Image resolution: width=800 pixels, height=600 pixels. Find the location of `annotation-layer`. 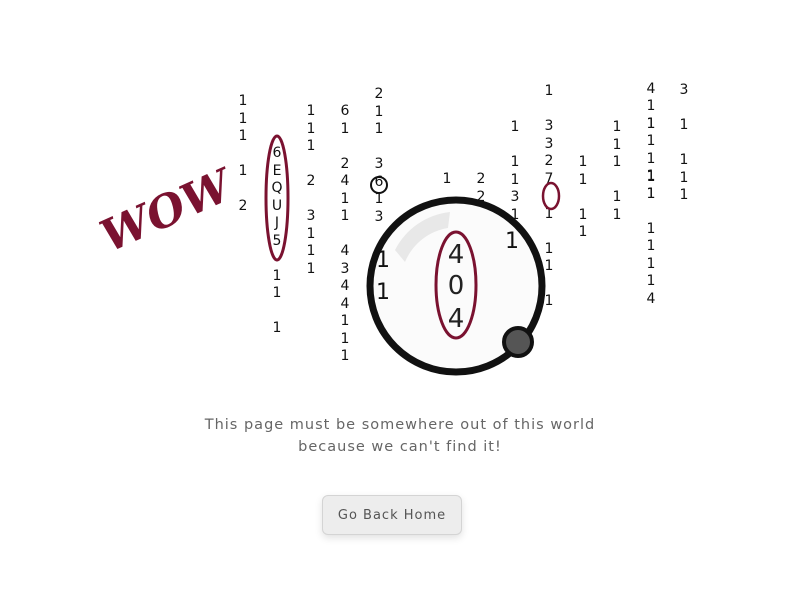

annotation-layer is located at coordinates (412, 255).